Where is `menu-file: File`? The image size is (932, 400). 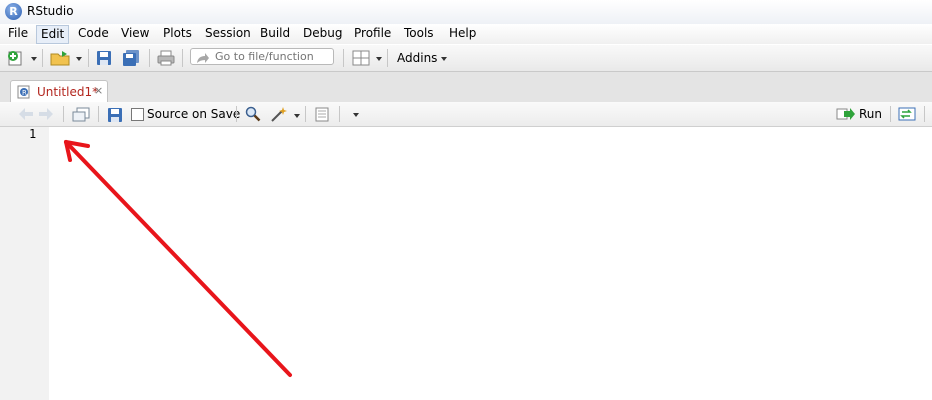 menu-file: File is located at coordinates (18, 33).